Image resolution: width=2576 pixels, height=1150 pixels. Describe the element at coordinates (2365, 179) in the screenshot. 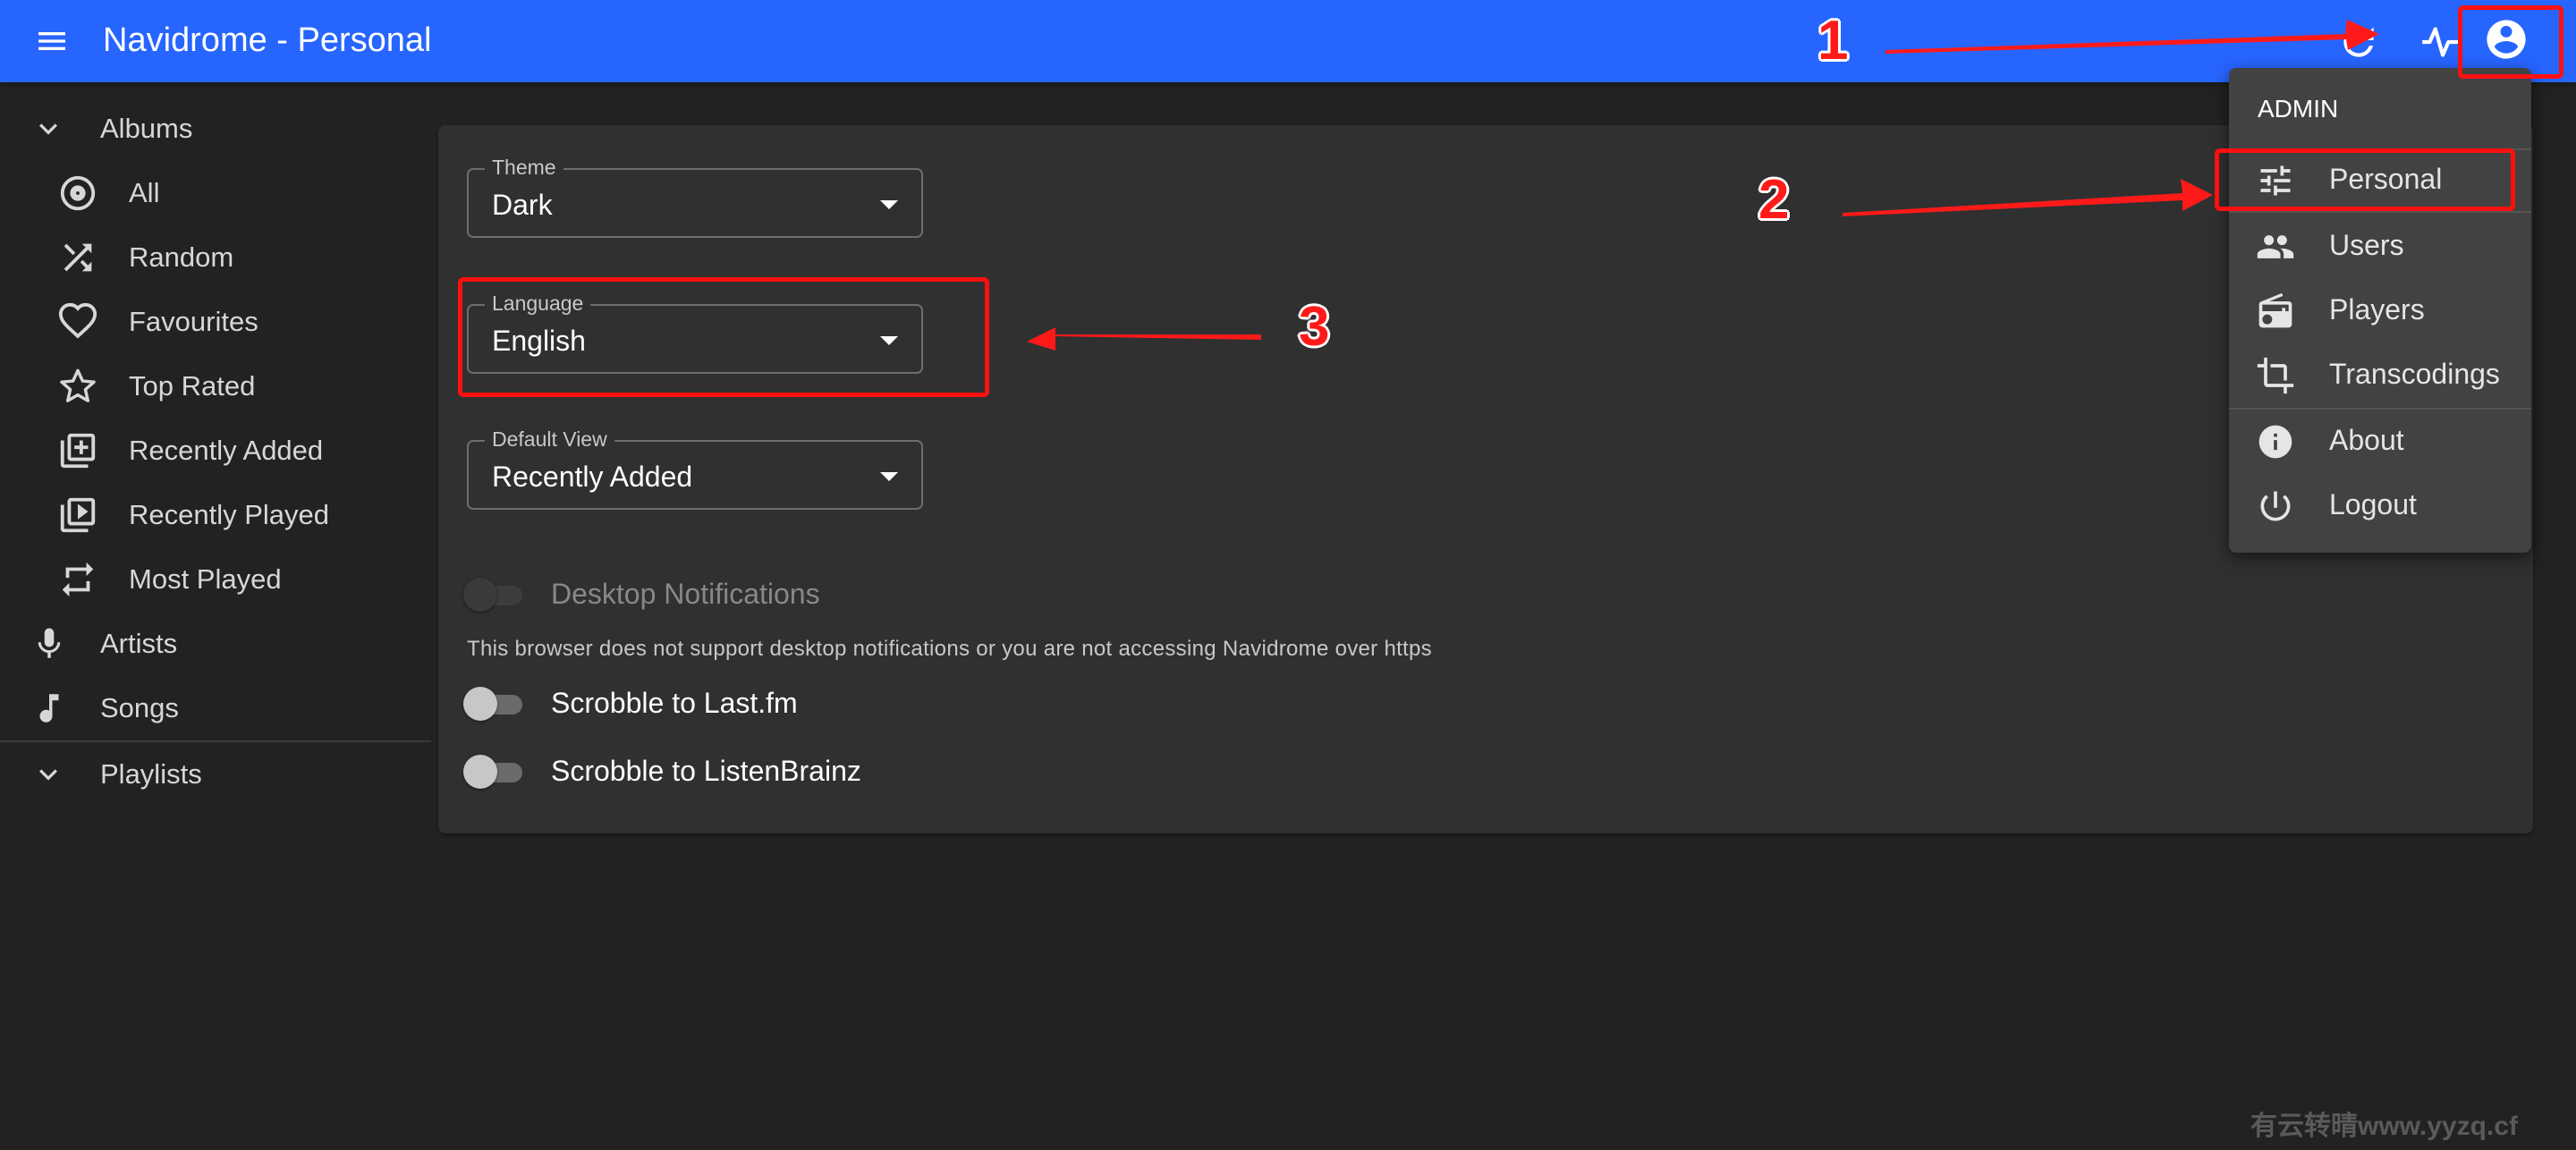

I see `annotation-box-personal` at that location.